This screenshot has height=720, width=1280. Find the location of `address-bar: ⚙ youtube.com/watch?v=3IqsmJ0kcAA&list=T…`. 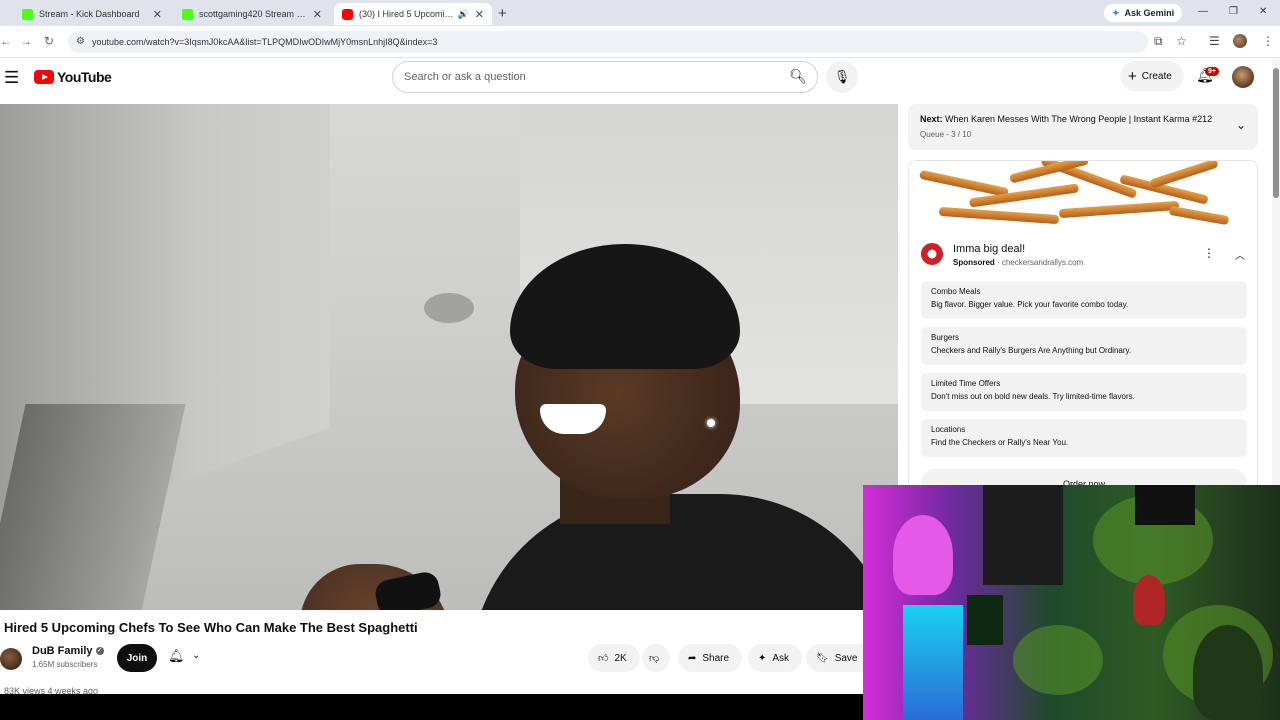

address-bar: ⚙ youtube.com/watch?v=3IqsmJ0kcAA&list=T… is located at coordinates (608, 42).